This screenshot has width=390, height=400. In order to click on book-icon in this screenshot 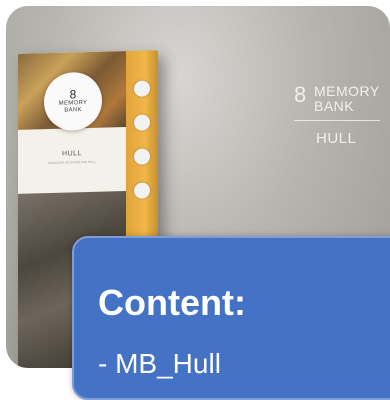, I will do `click(142, 88)`.